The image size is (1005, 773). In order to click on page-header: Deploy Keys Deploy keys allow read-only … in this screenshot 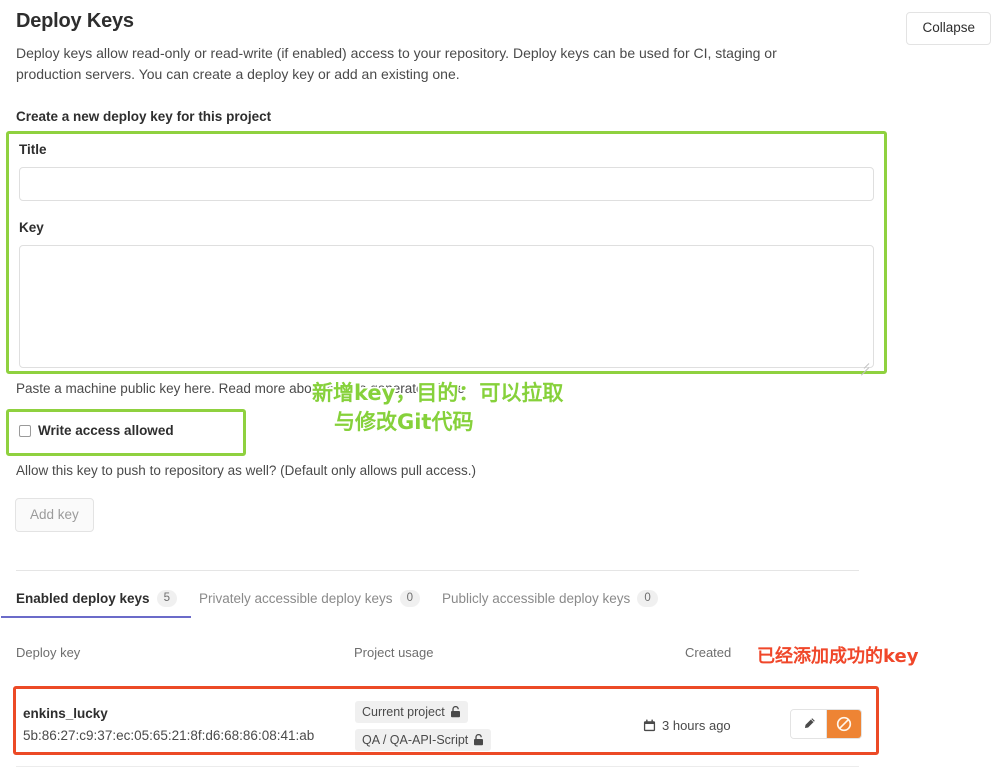, I will do `click(503, 46)`.